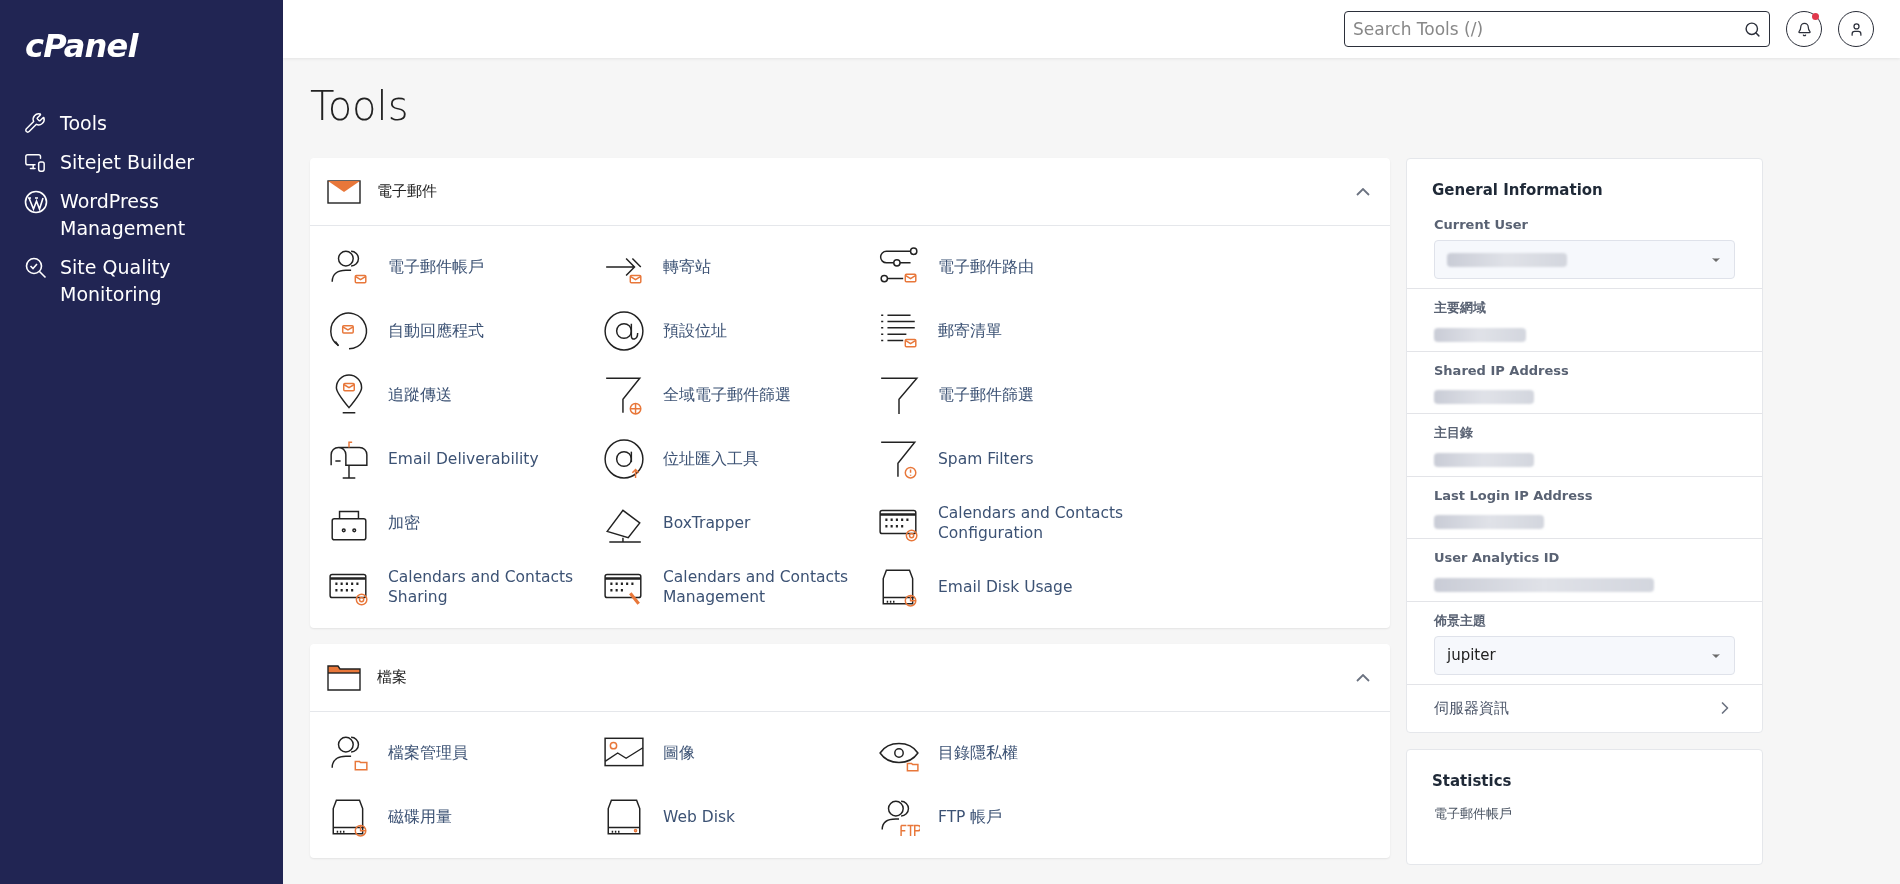  I want to click on field-label: 主要網域, so click(1460, 308).